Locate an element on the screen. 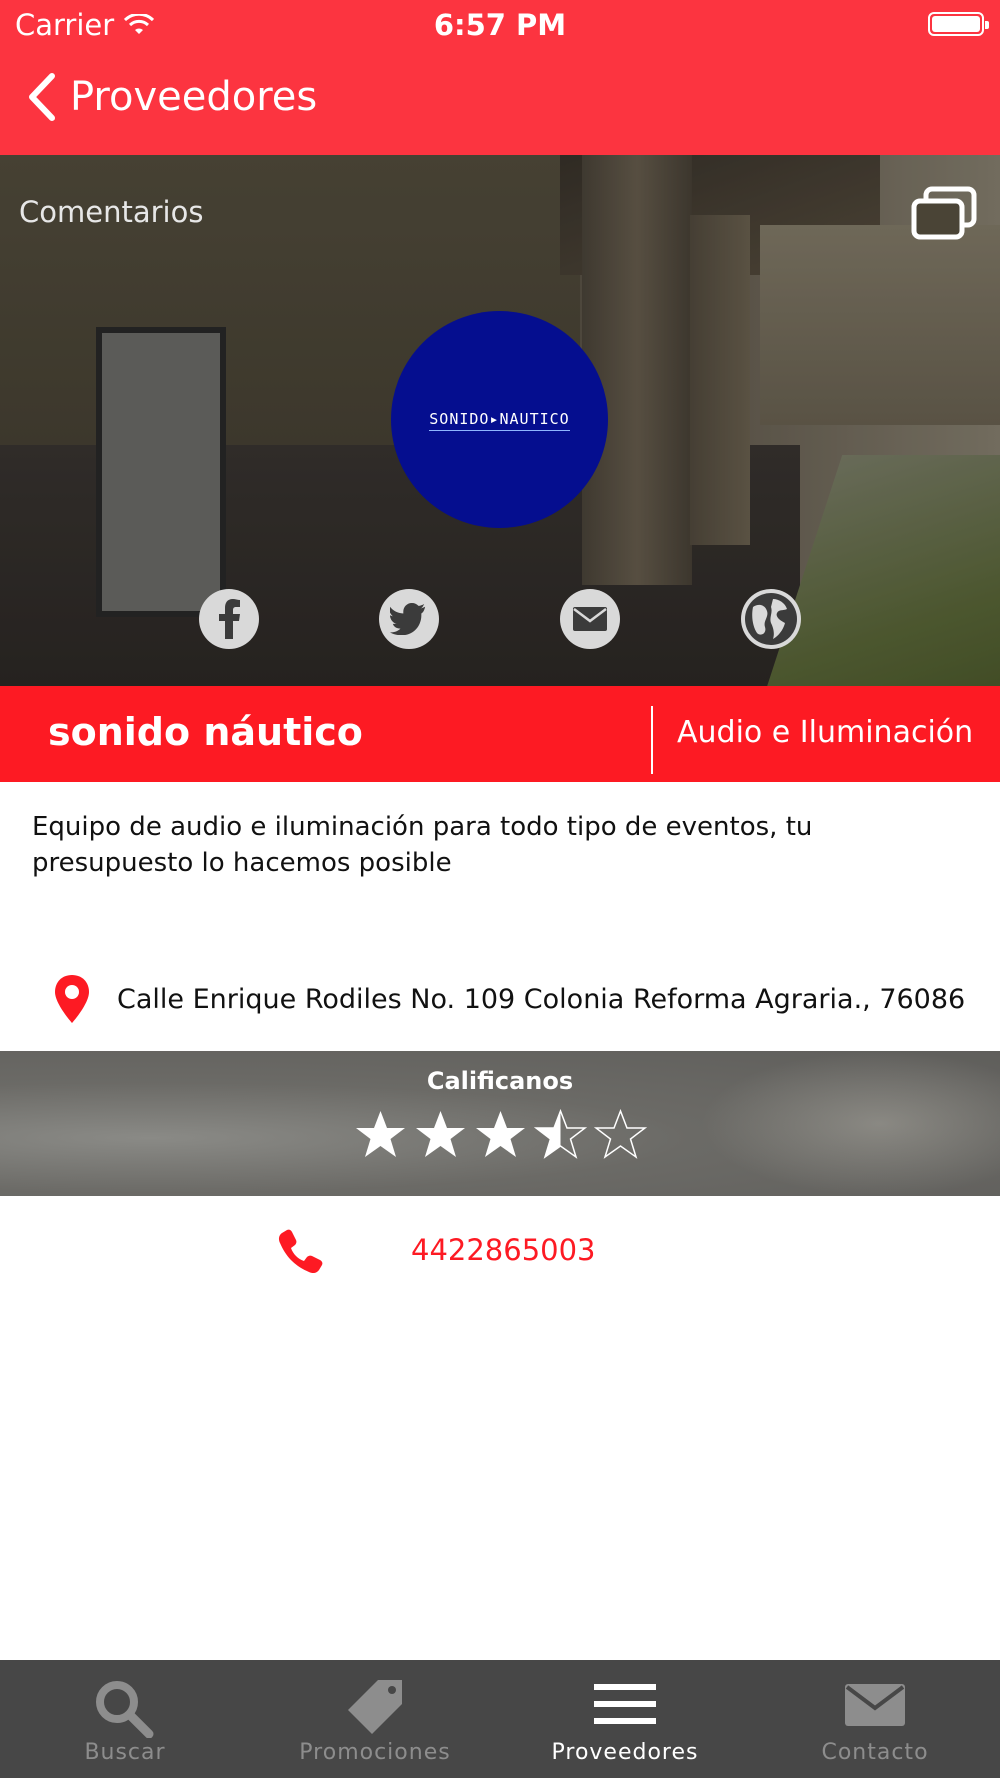  star-3-icon is located at coordinates (500, 1134).